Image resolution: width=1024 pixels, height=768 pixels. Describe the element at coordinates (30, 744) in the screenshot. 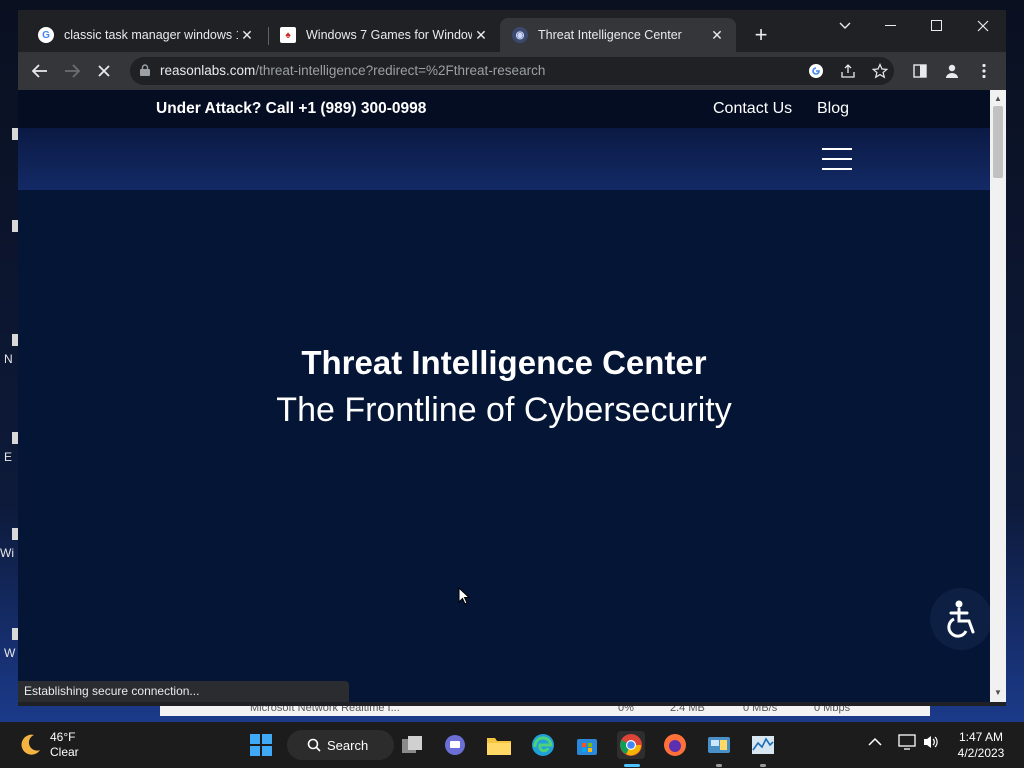

I see `moon-icon` at that location.